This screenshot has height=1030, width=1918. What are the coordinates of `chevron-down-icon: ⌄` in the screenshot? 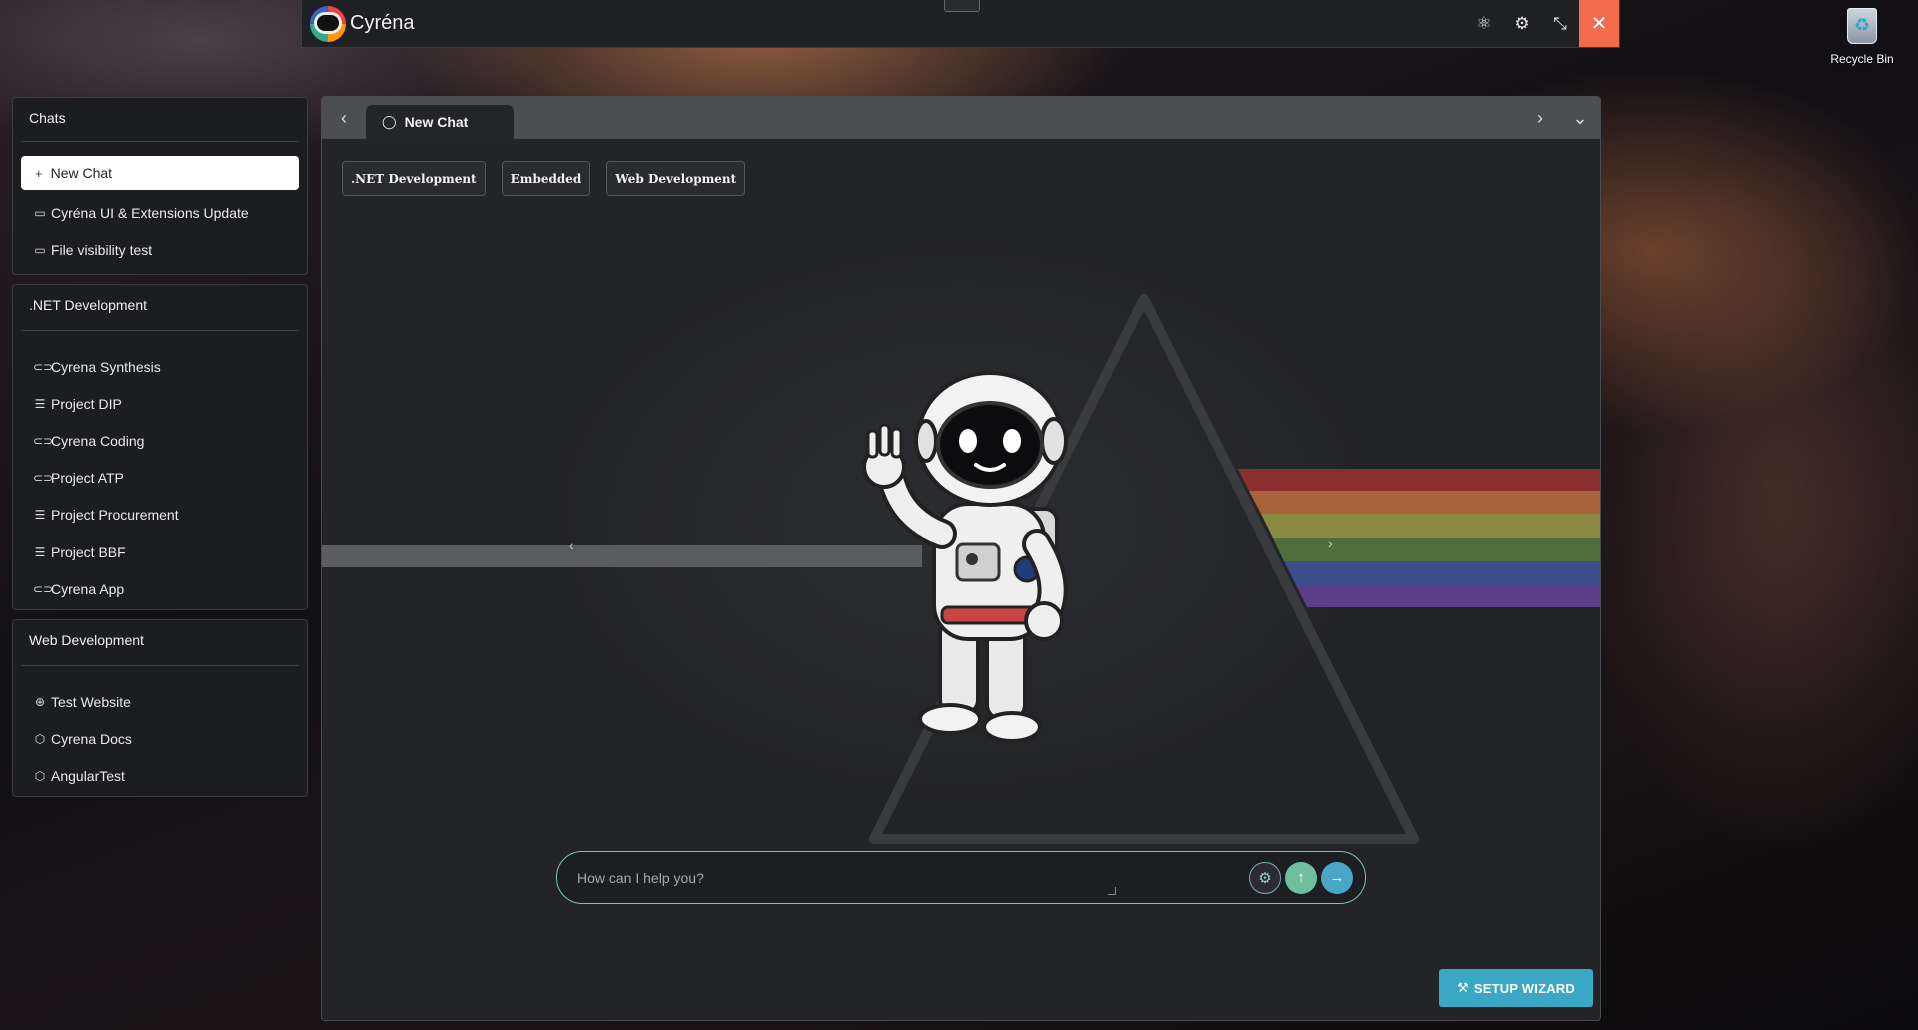 It's located at (1580, 118).